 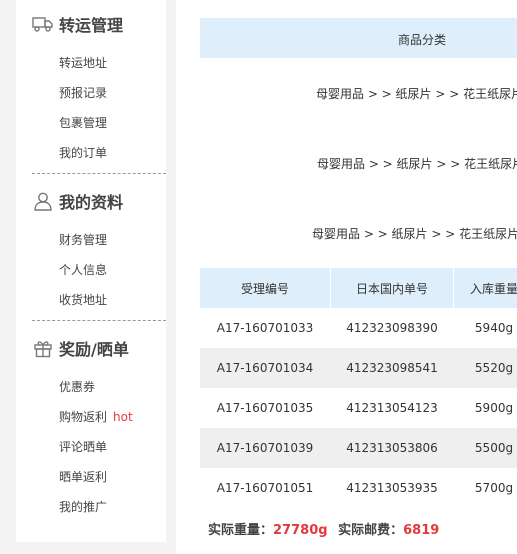 I want to click on table-row: A17-160701033 412323098390 5940g, so click(x=358, y=328).